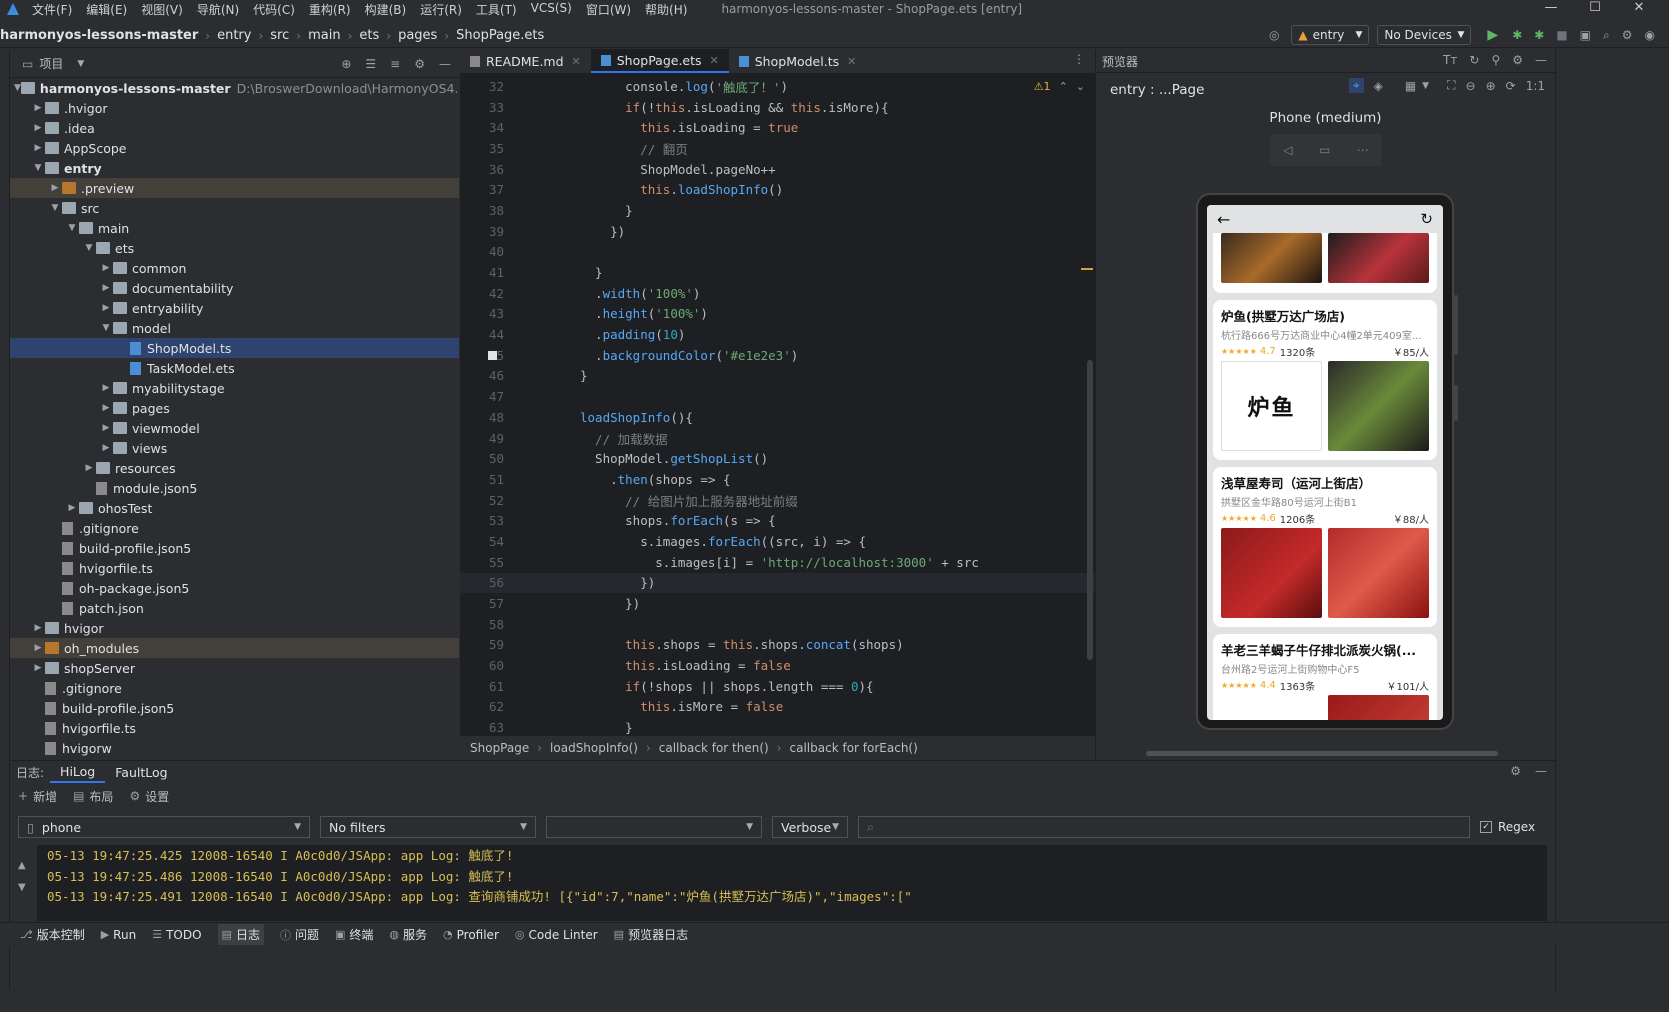  I want to click on inspector-icon: ⌖, so click(1356, 85).